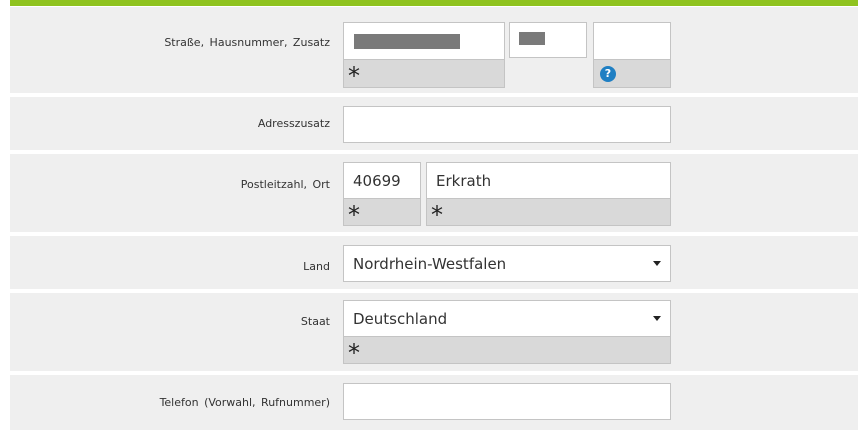 The image size is (863, 437). What do you see at coordinates (548, 214) in the screenshot?
I see `city-required-cell: *` at bounding box center [548, 214].